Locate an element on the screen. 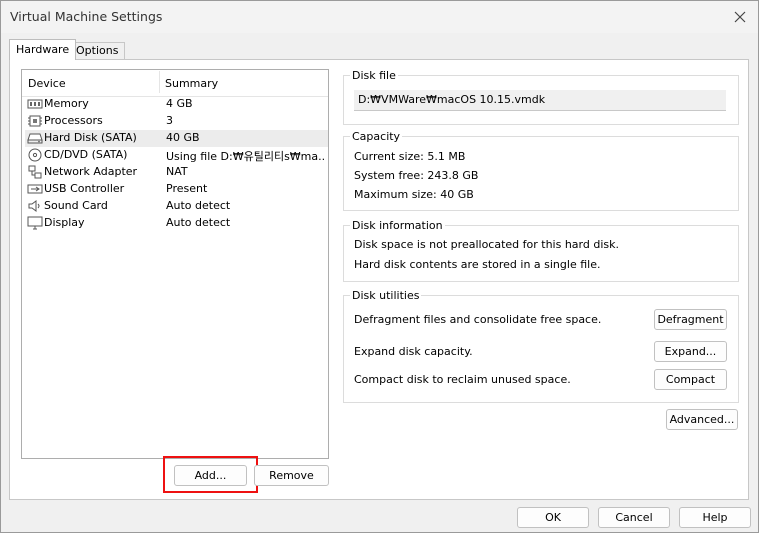 The image size is (759, 533). device-row-usb-controller: USB Controller Present is located at coordinates (176, 189).